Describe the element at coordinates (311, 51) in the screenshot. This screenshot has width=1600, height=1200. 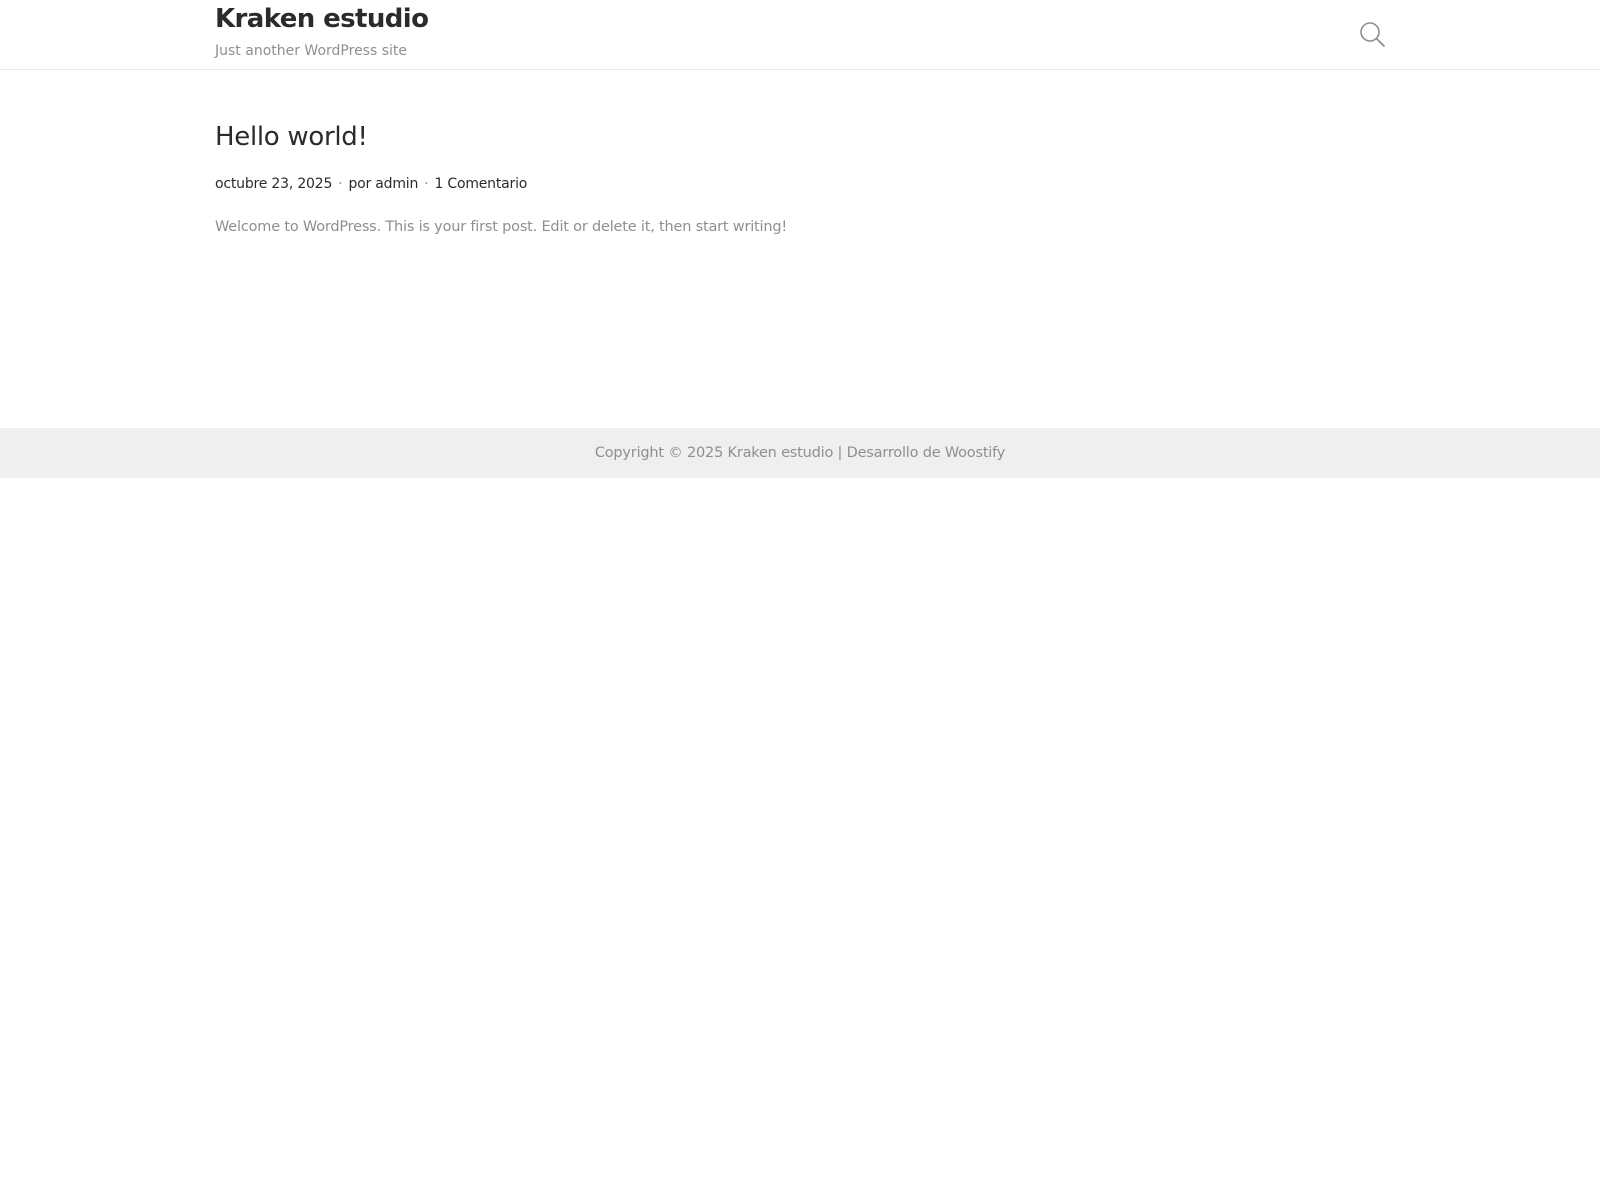
I see `site-tagline: Just another WordPress site` at that location.